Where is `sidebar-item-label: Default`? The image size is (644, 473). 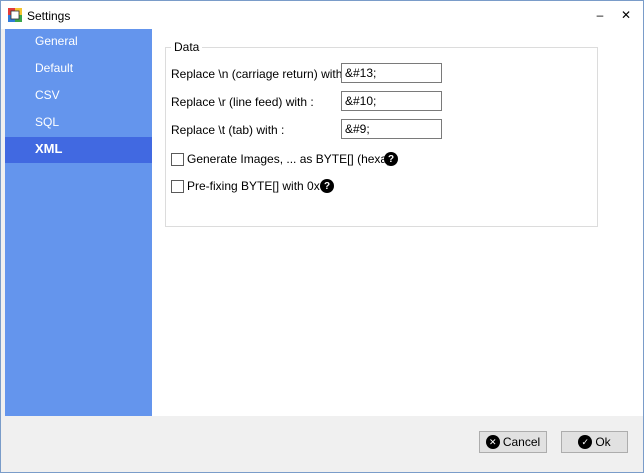 sidebar-item-label: Default is located at coordinates (54, 68).